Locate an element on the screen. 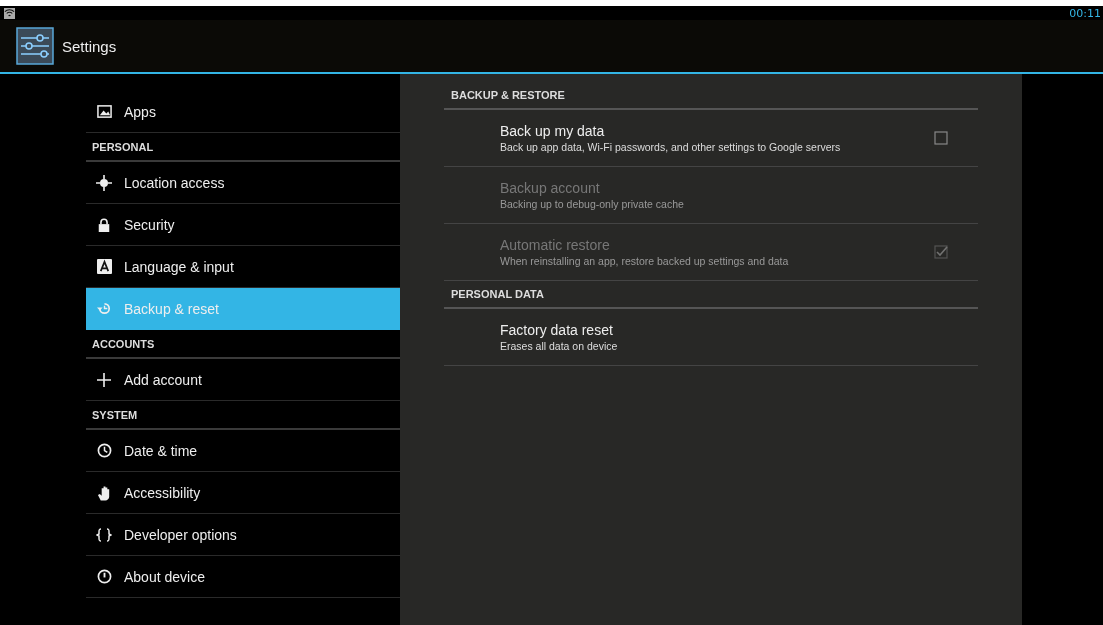 This screenshot has height=625, width=1103. preference-row: Back up my data Back up app data, Wi-Fi passwords, and other settings to Google servers is located at coordinates (711, 138).